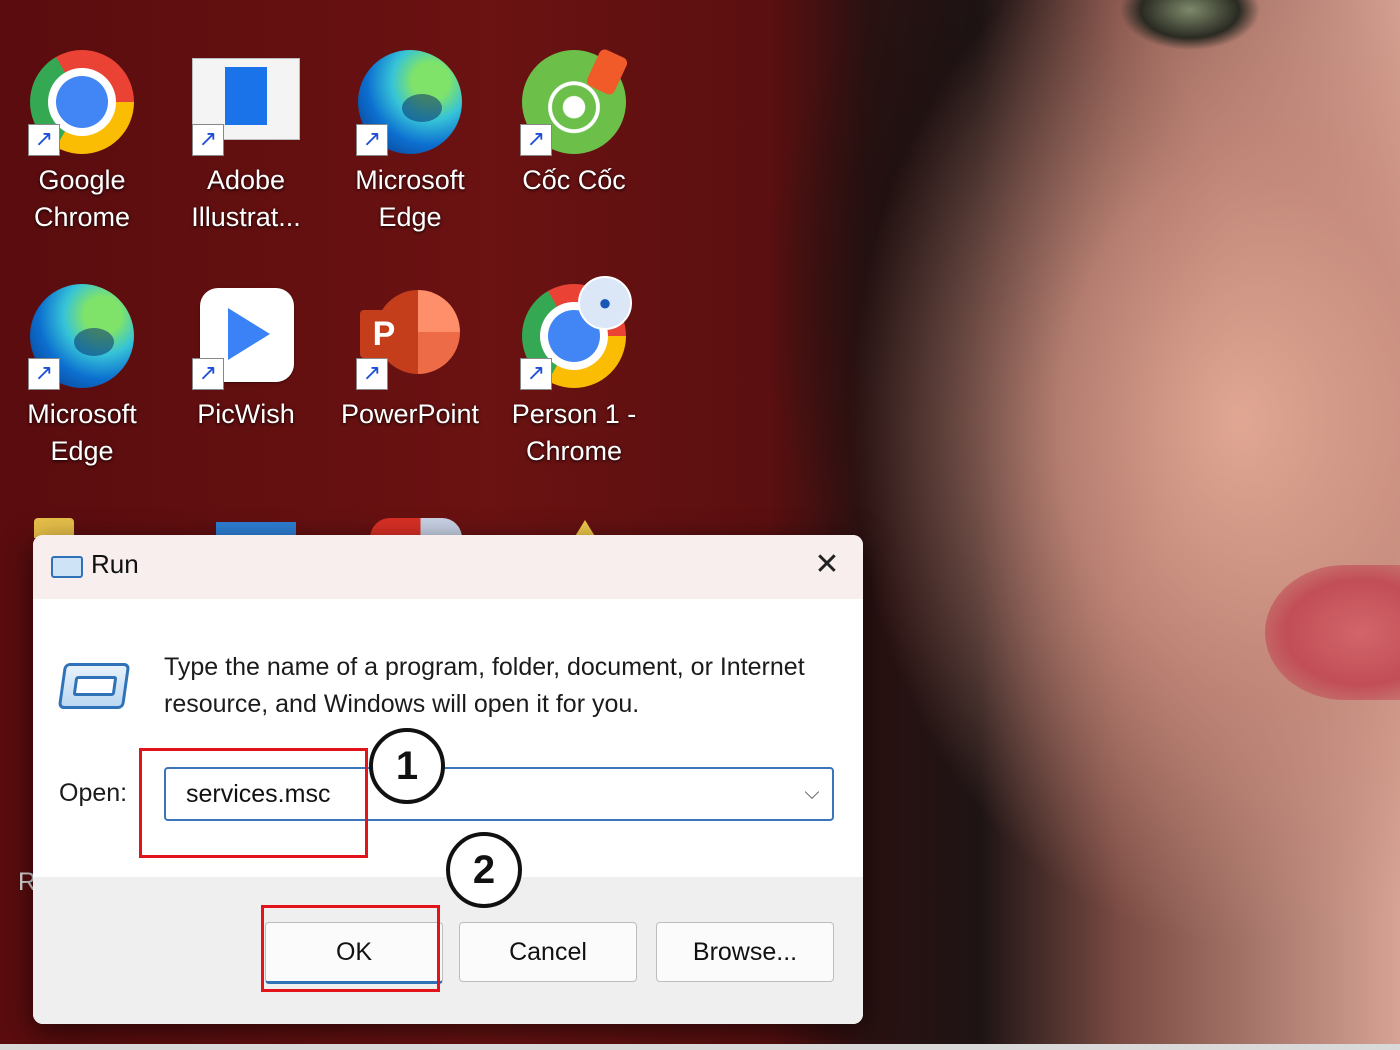 This screenshot has width=1400, height=1050. What do you see at coordinates (1190, 35) in the screenshot?
I see `wallpaper-eye` at bounding box center [1190, 35].